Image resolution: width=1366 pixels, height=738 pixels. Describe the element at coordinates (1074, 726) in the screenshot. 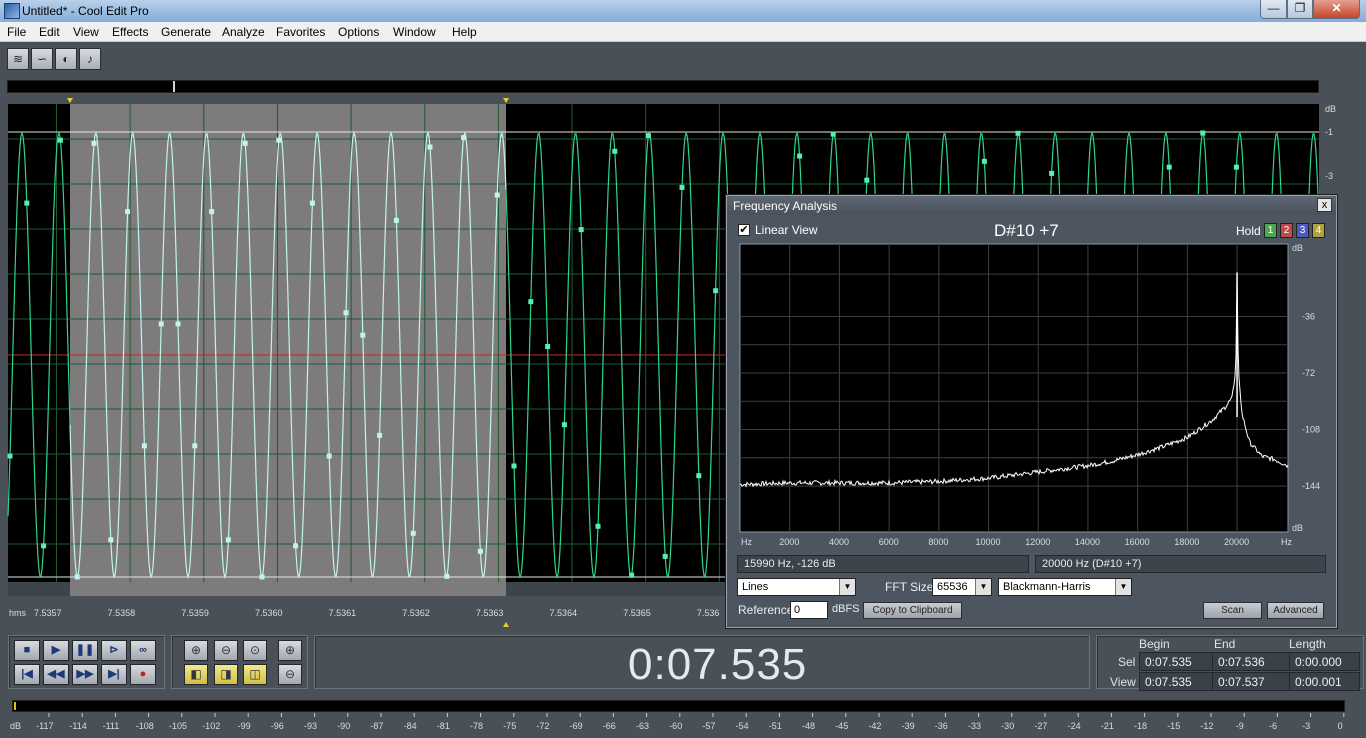

I see `meter-tick-label: -24` at that location.